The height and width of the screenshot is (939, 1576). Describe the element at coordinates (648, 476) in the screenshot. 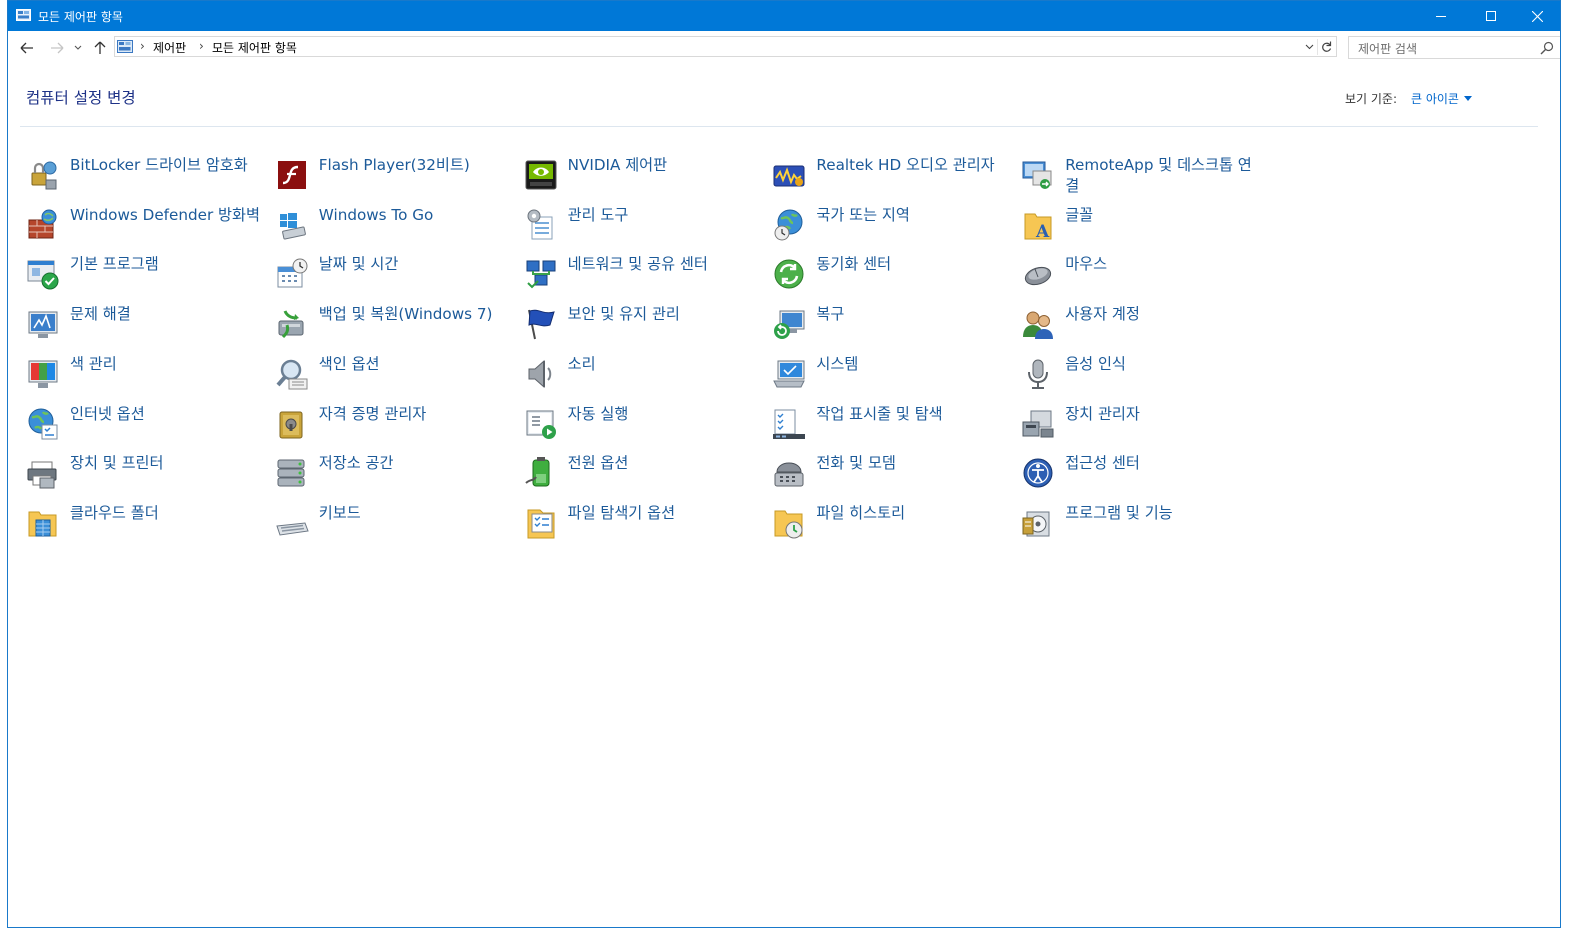

I see `control-panel-item: 전원 옵션` at that location.